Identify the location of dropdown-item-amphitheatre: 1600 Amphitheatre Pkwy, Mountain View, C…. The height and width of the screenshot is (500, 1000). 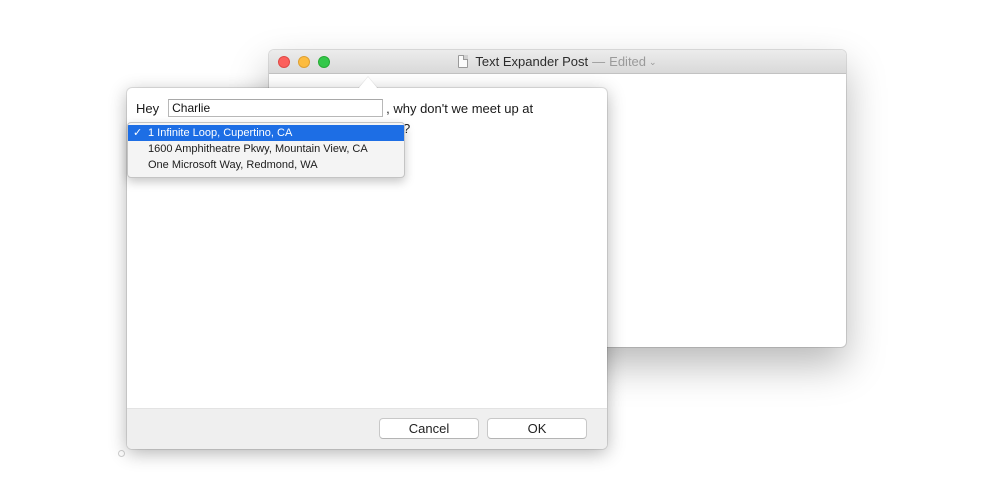
(266, 149).